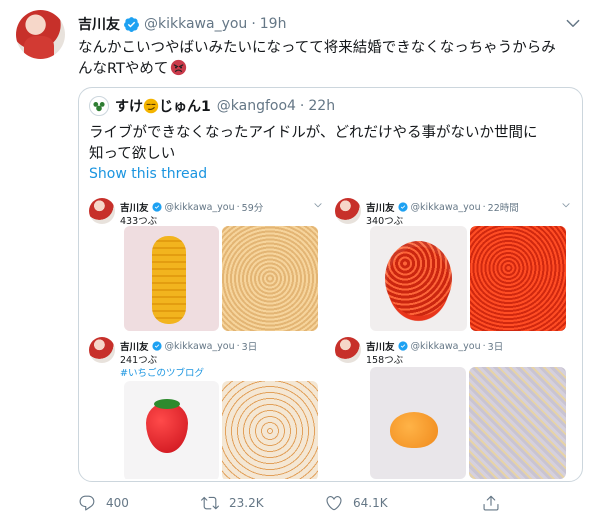  What do you see at coordinates (171, 430) in the screenshot?
I see `strawberry-photo` at bounding box center [171, 430].